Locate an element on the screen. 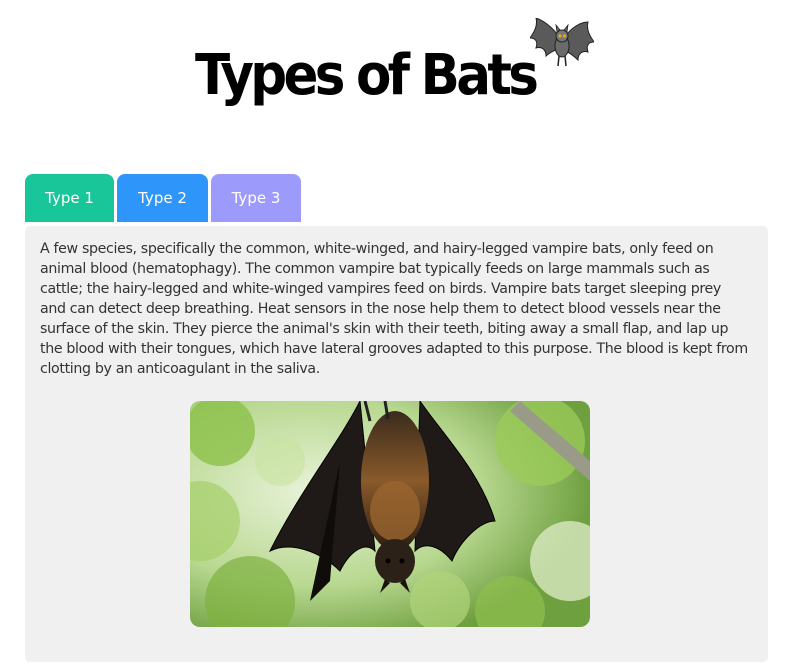 The image size is (787, 669). page-title: Types of Bats is located at coordinates (367, 75).